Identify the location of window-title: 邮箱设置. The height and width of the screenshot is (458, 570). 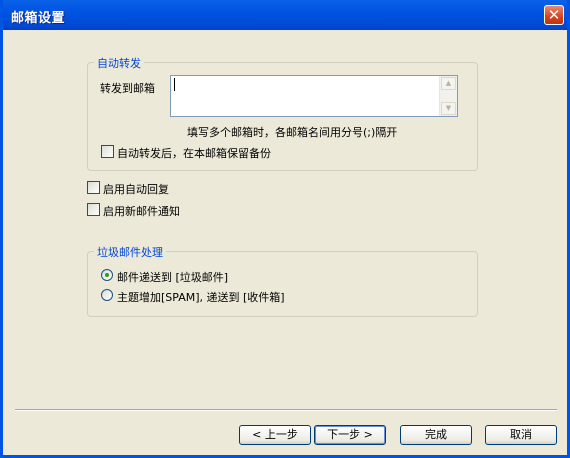
(38, 18).